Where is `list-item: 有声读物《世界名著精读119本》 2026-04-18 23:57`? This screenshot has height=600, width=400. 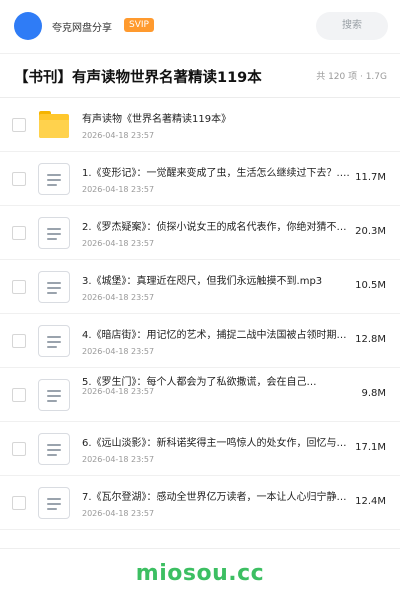 list-item: 有声读物《世界名著精读119本》 2026-04-18 23:57 is located at coordinates (200, 125).